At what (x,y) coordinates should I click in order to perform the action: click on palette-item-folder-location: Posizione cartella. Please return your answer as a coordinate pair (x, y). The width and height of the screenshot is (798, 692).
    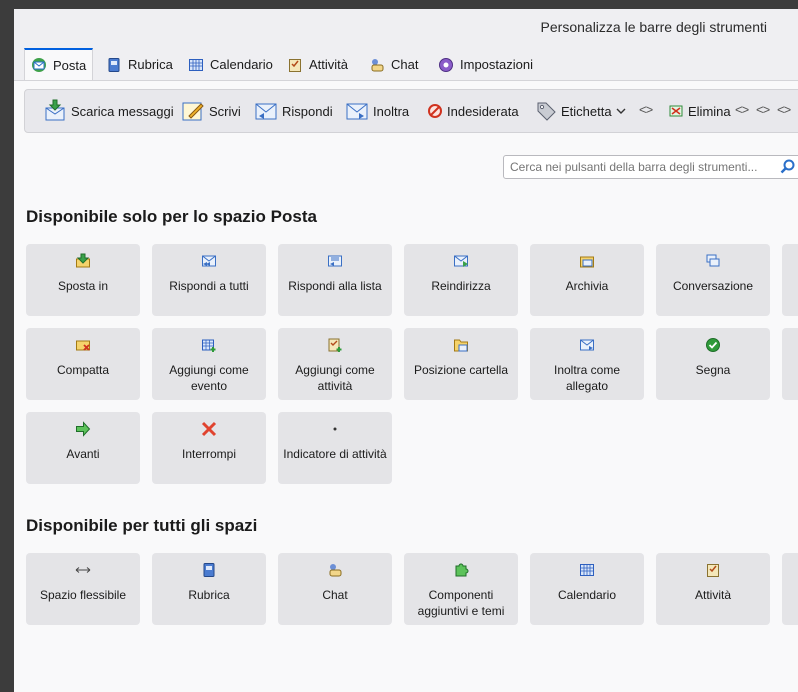
    Looking at the image, I should click on (461, 364).